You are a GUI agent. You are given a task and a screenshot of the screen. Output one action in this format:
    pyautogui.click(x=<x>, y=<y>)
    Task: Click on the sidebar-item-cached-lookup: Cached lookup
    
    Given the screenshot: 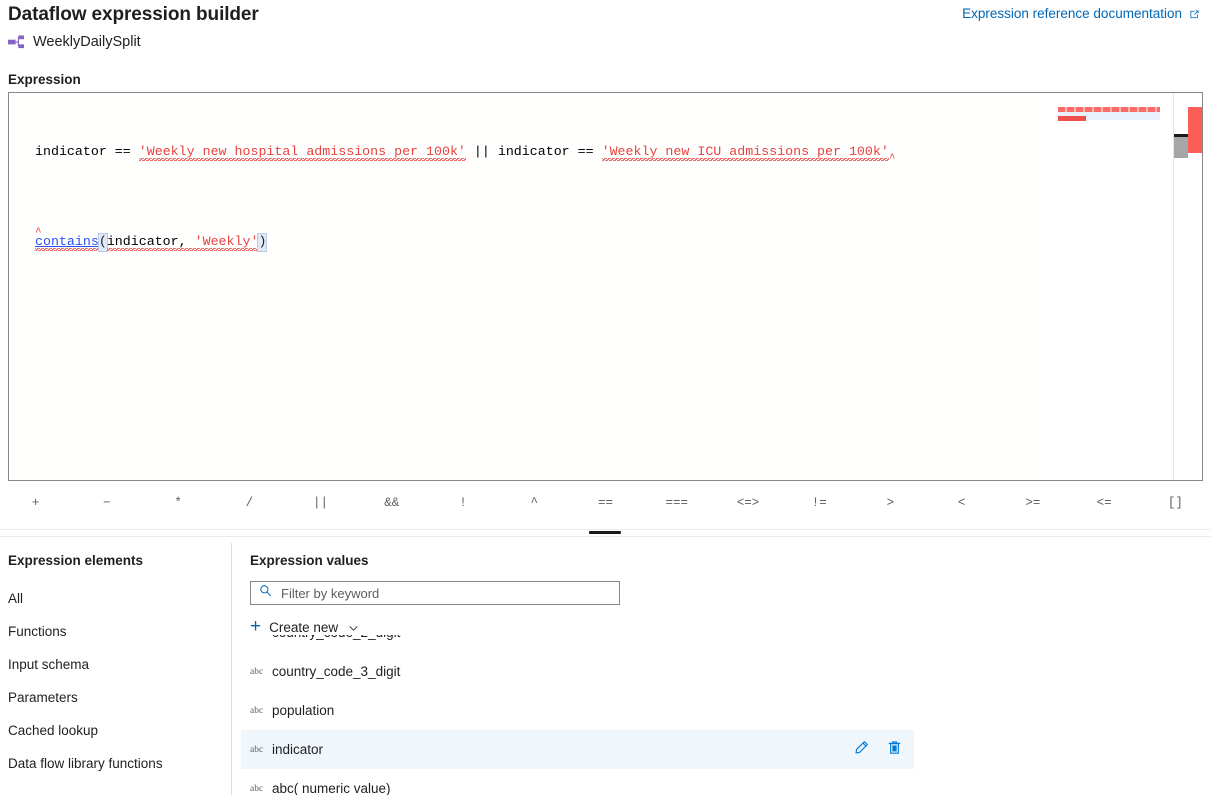 What is the action you would take?
    pyautogui.click(x=55, y=730)
    